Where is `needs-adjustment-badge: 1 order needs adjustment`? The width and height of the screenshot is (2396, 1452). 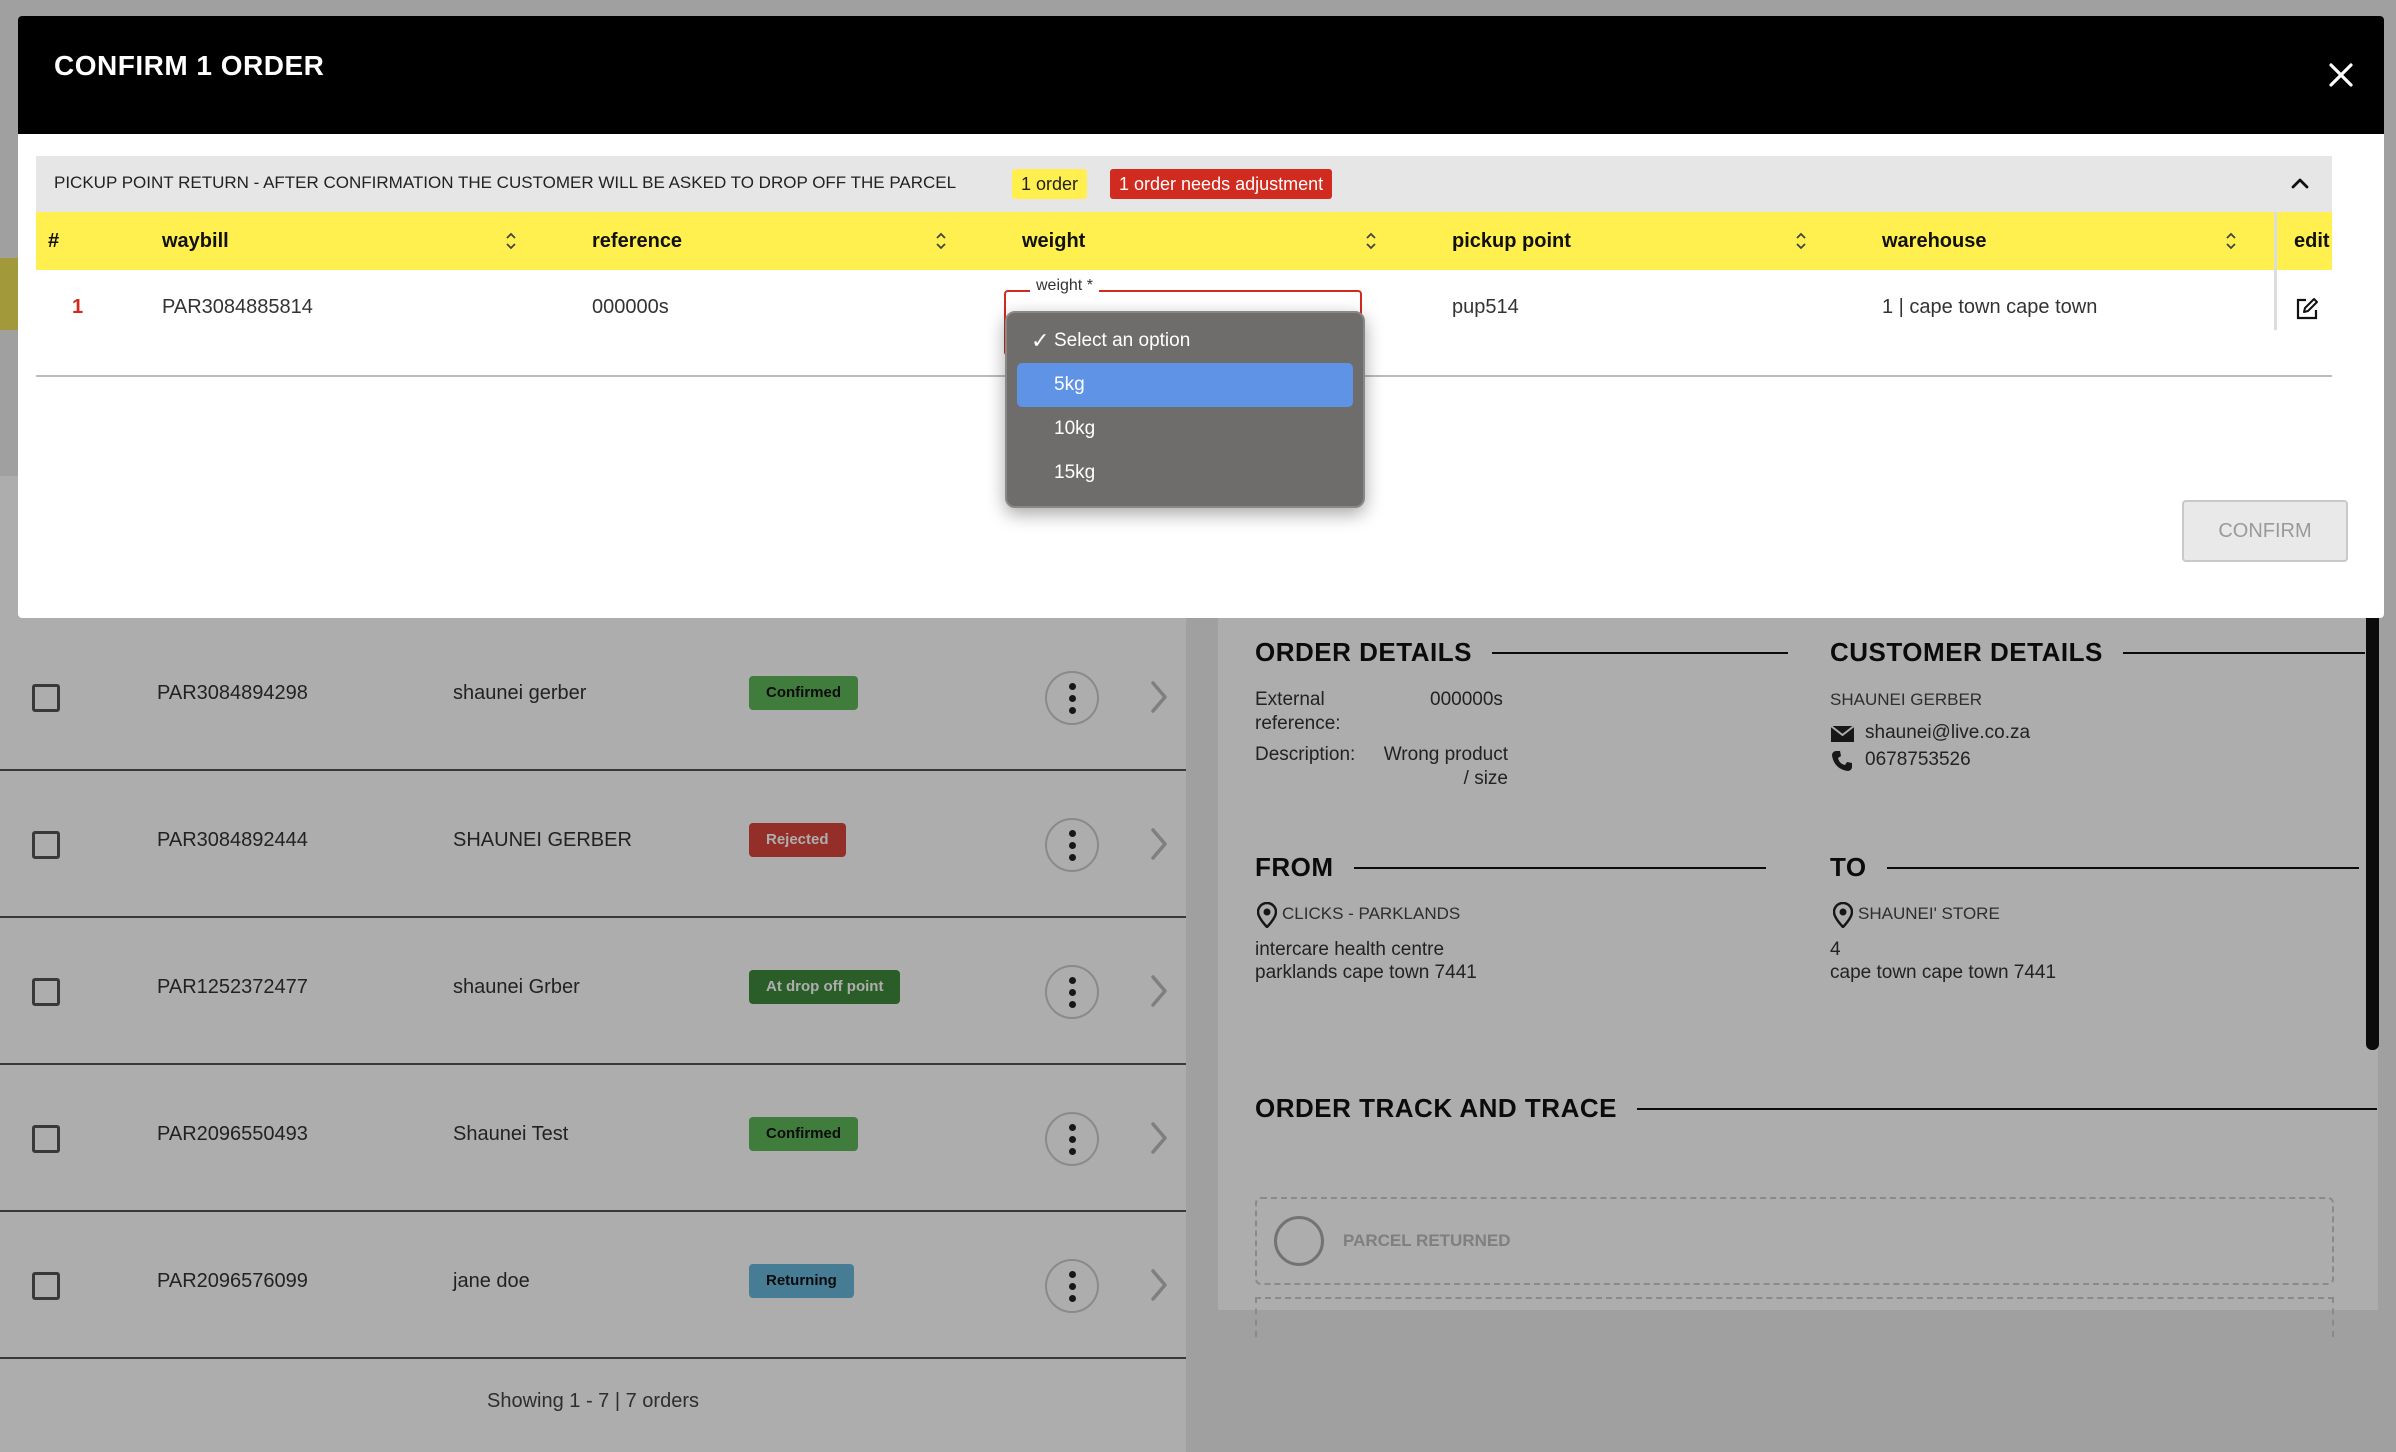 needs-adjustment-badge: 1 order needs adjustment is located at coordinates (1221, 184).